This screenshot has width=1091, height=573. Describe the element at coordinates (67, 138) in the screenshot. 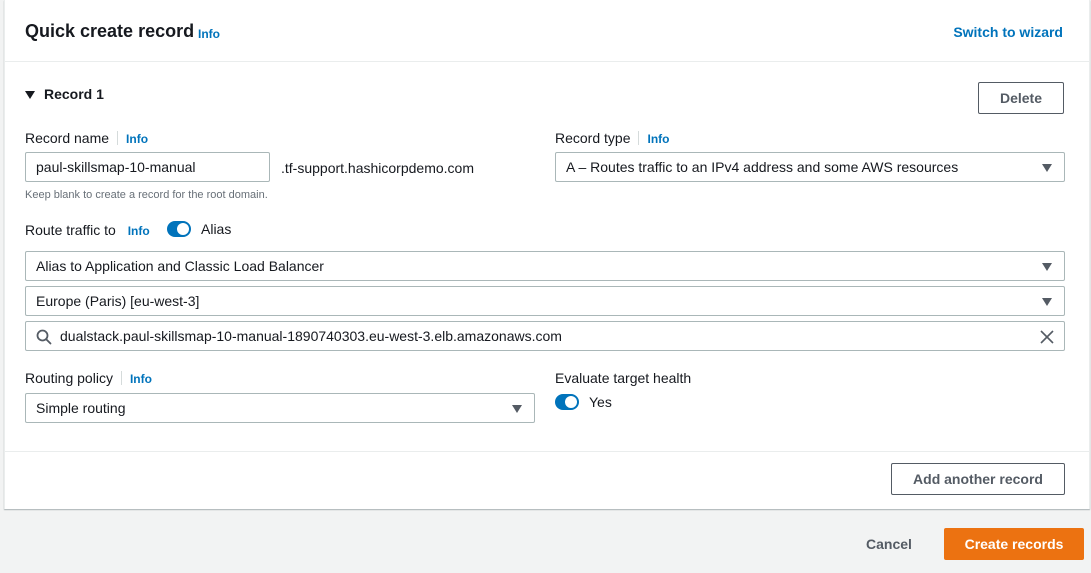

I see `record-name-label: Record name` at that location.